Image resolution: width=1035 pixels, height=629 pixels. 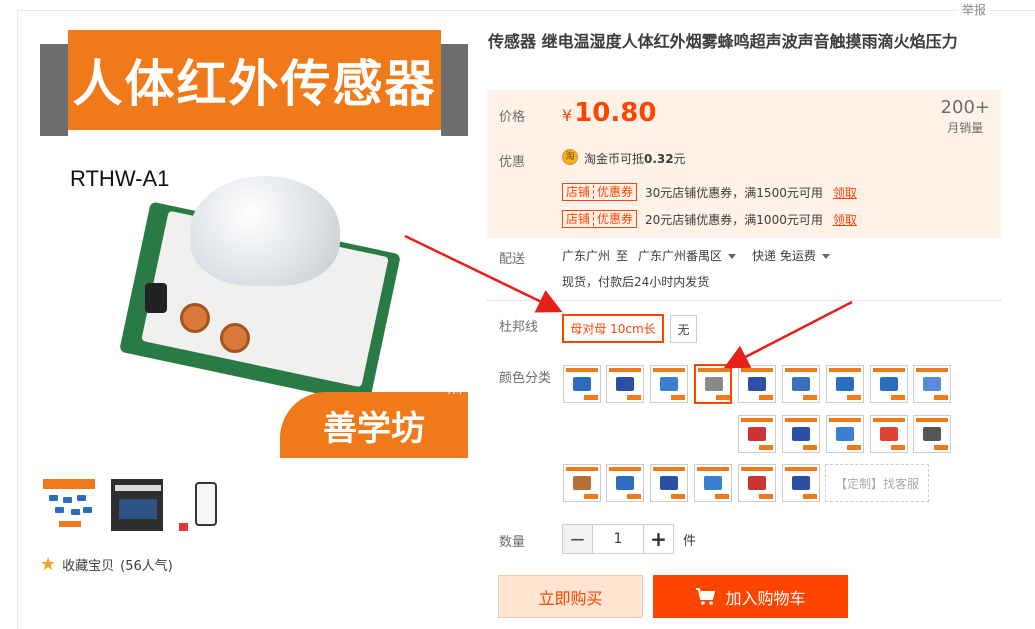 I want to click on image-model-label: RTHW-A1, so click(x=120, y=178).